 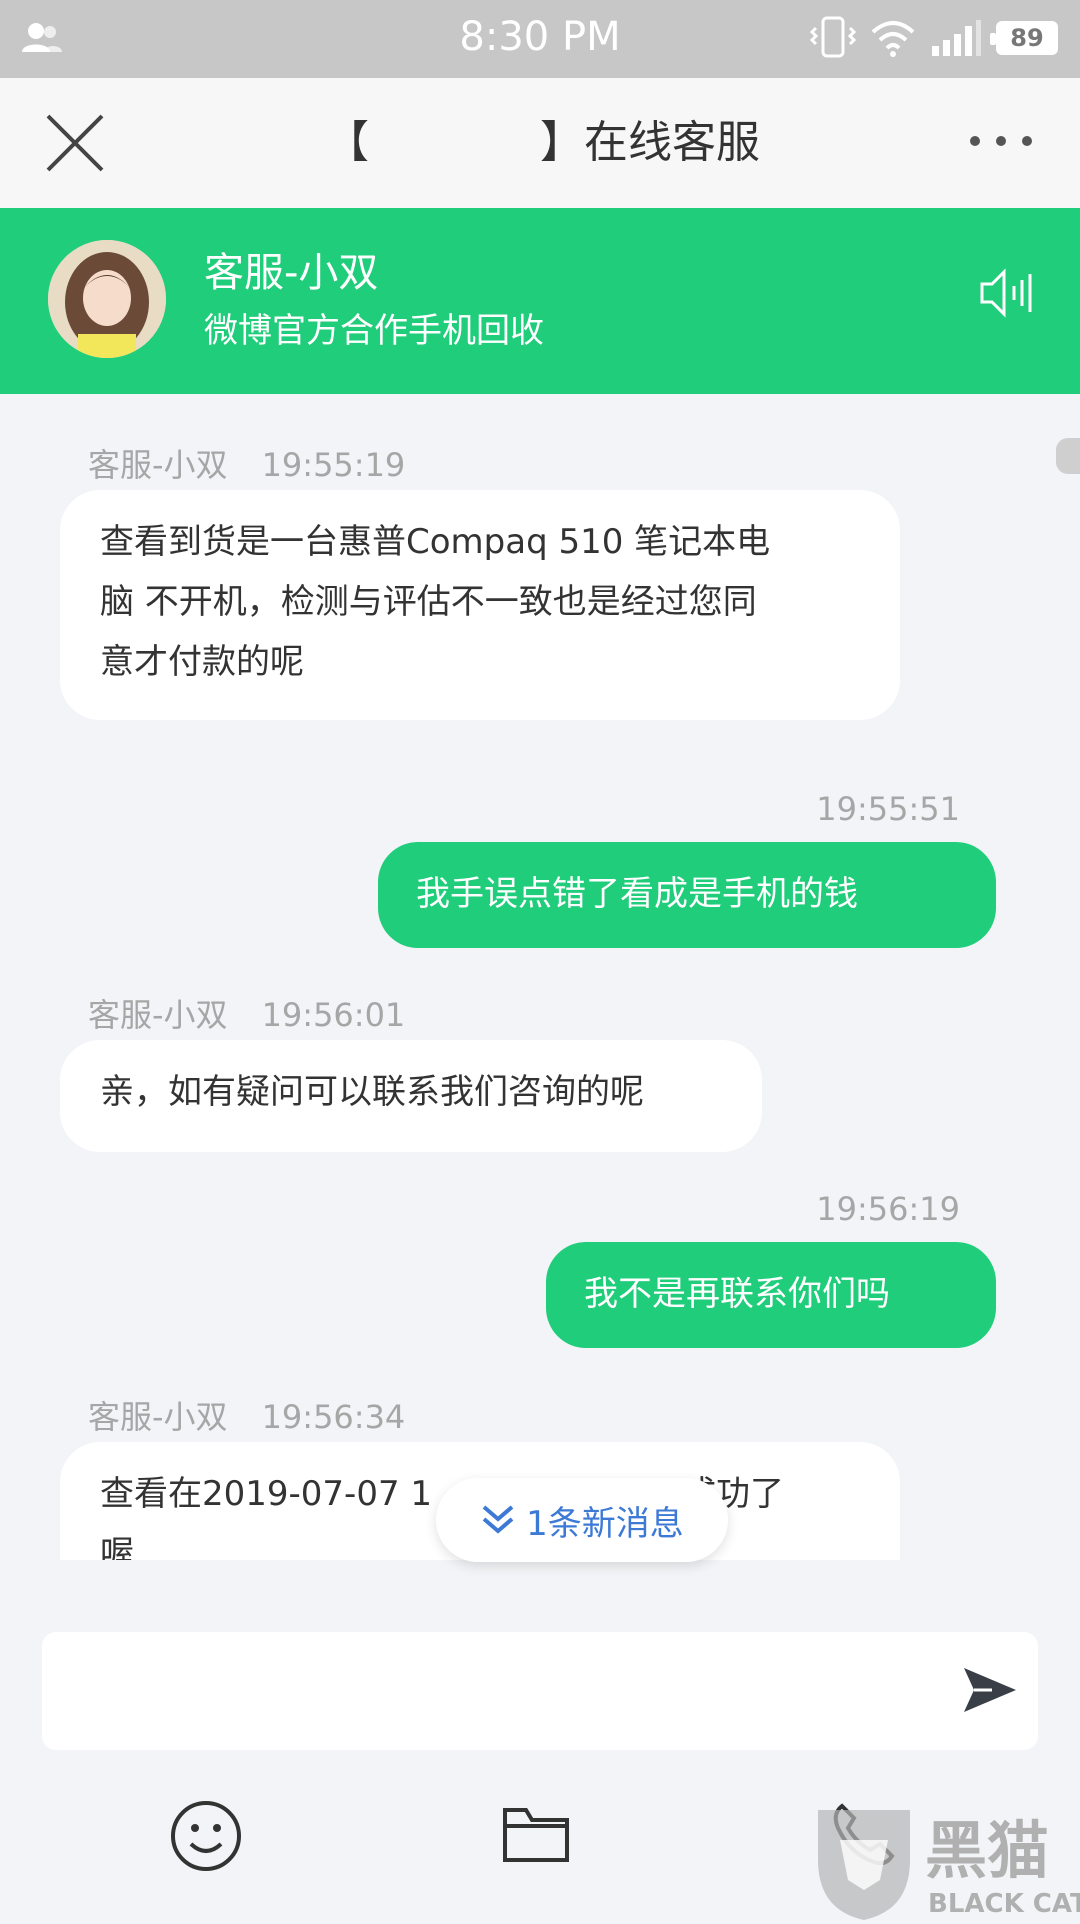 I want to click on battery-indicator: 89, so click(x=1024, y=38).